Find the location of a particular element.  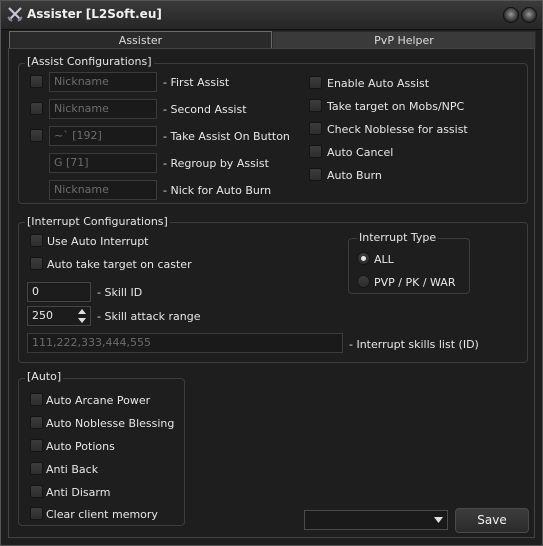

save-button: Save is located at coordinates (492, 520).